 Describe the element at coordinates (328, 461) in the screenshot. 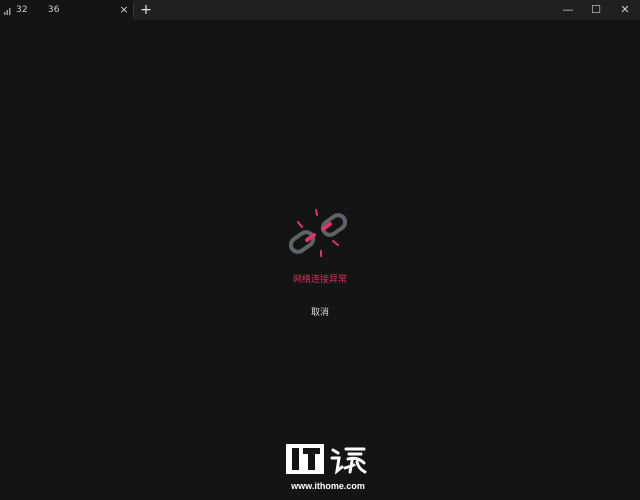

I see `ithome-logo` at that location.